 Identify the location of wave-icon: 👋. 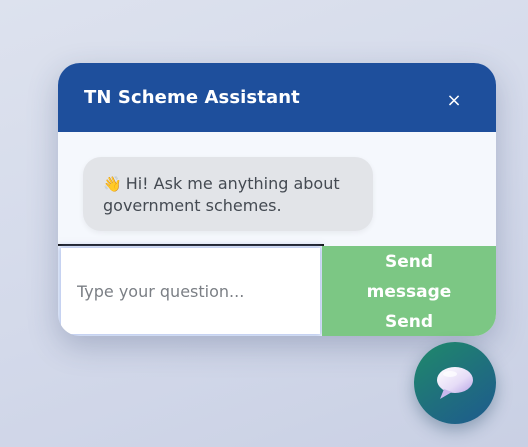
(112, 184).